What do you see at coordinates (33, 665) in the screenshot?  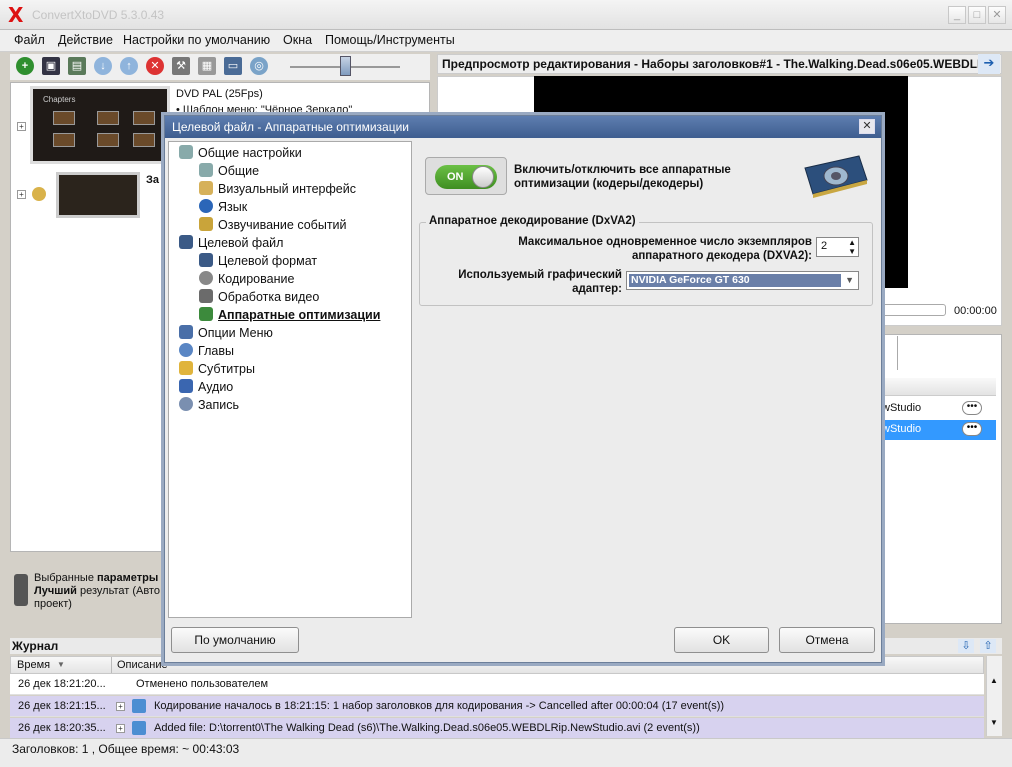 I see `column-time: Время` at bounding box center [33, 665].